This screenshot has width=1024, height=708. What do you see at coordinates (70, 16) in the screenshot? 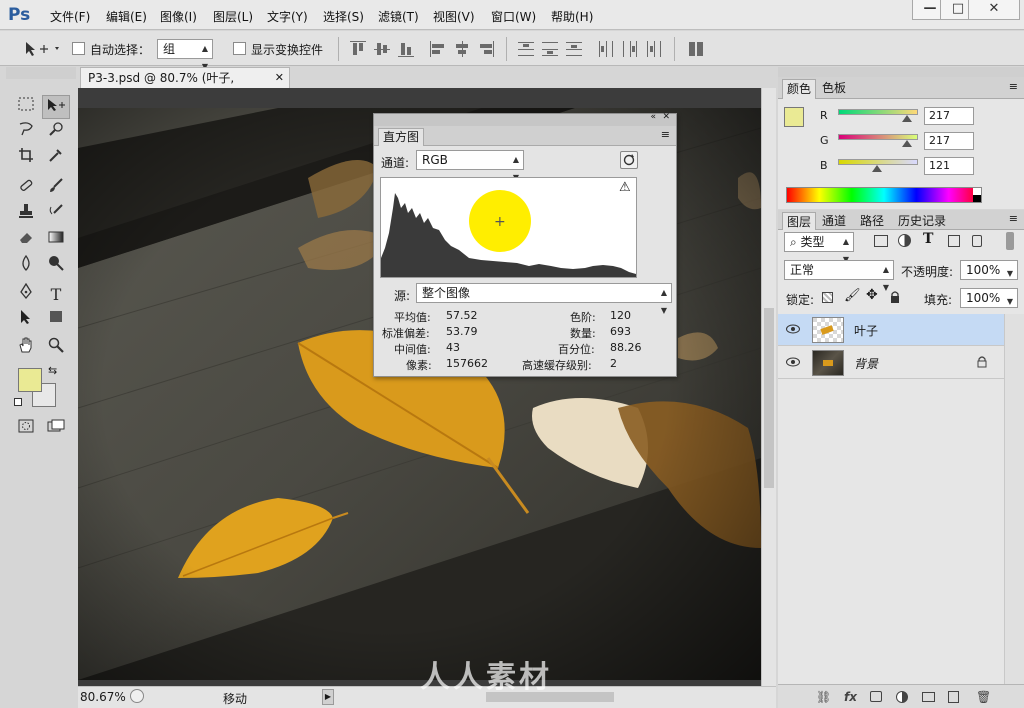
I see `menu-file: 文件(F)` at bounding box center [70, 16].